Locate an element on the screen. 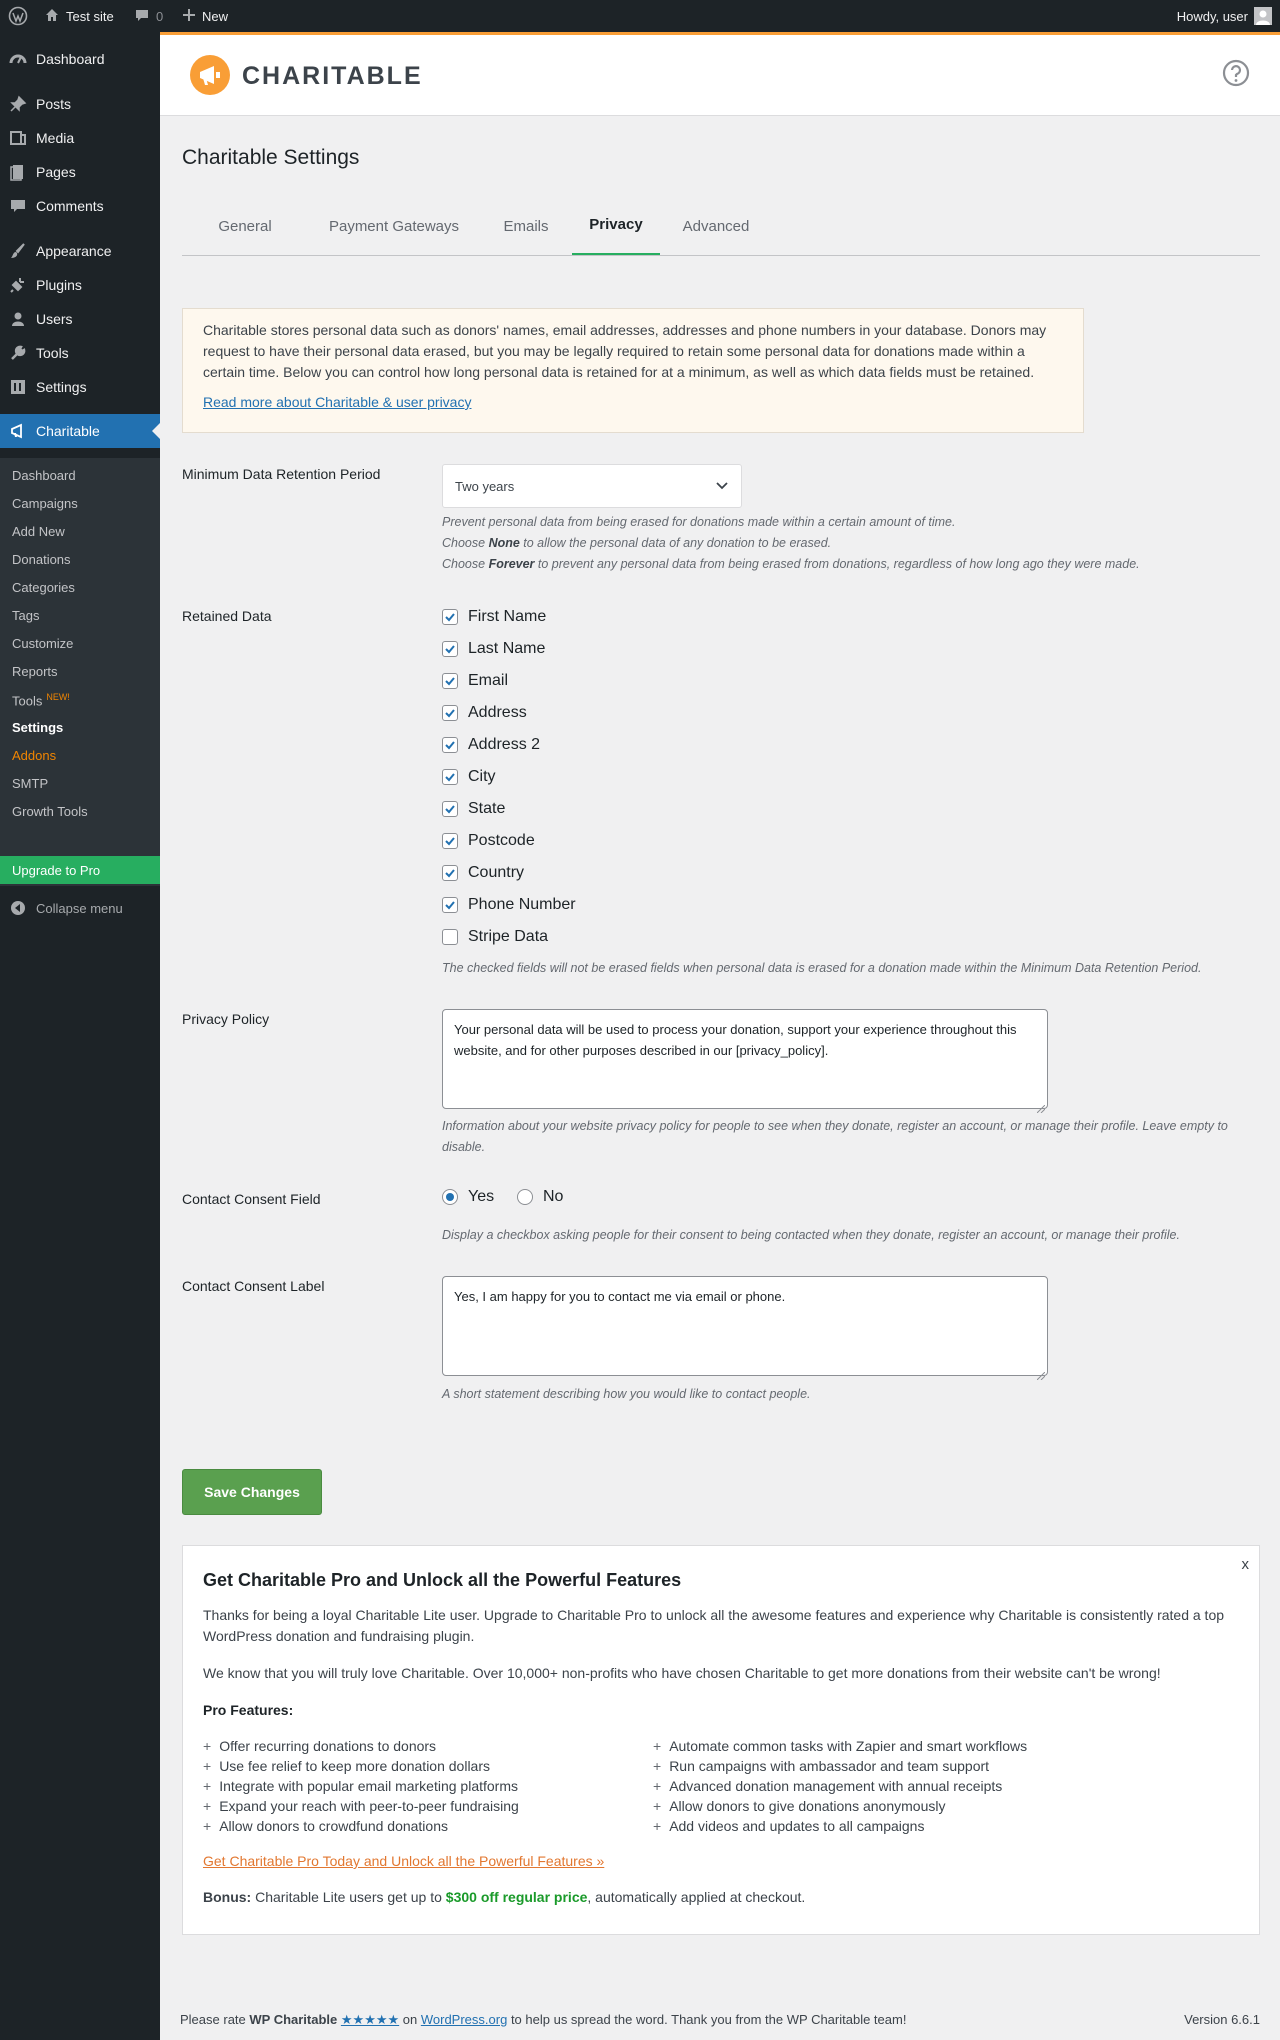 The width and height of the screenshot is (1280, 2040). retained-field-checkbox: First Name is located at coordinates (494, 617).